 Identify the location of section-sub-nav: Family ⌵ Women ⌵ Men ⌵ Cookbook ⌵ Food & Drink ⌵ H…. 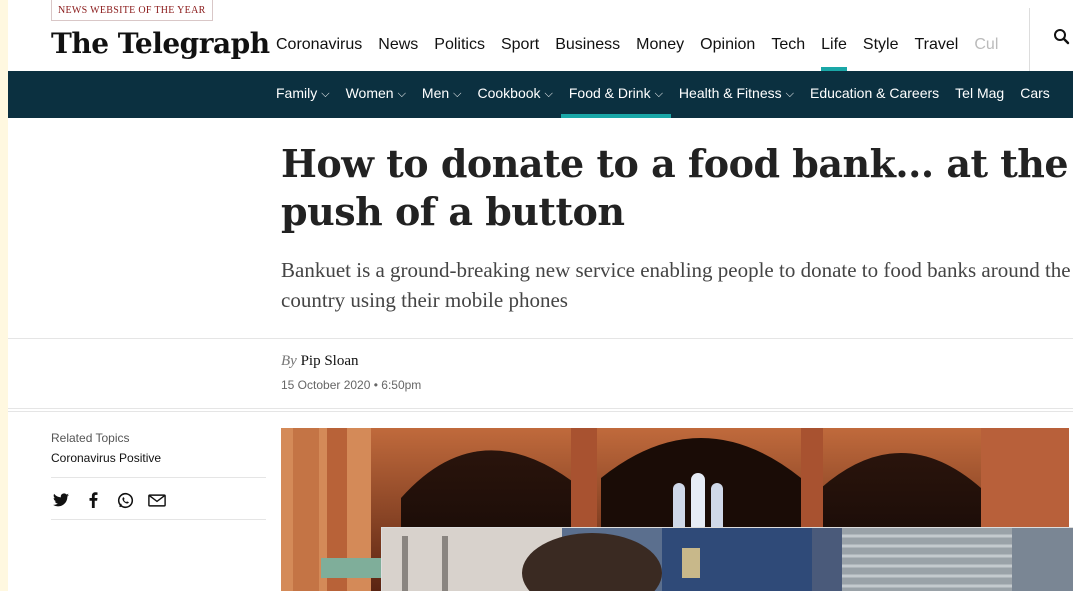
(540, 94).